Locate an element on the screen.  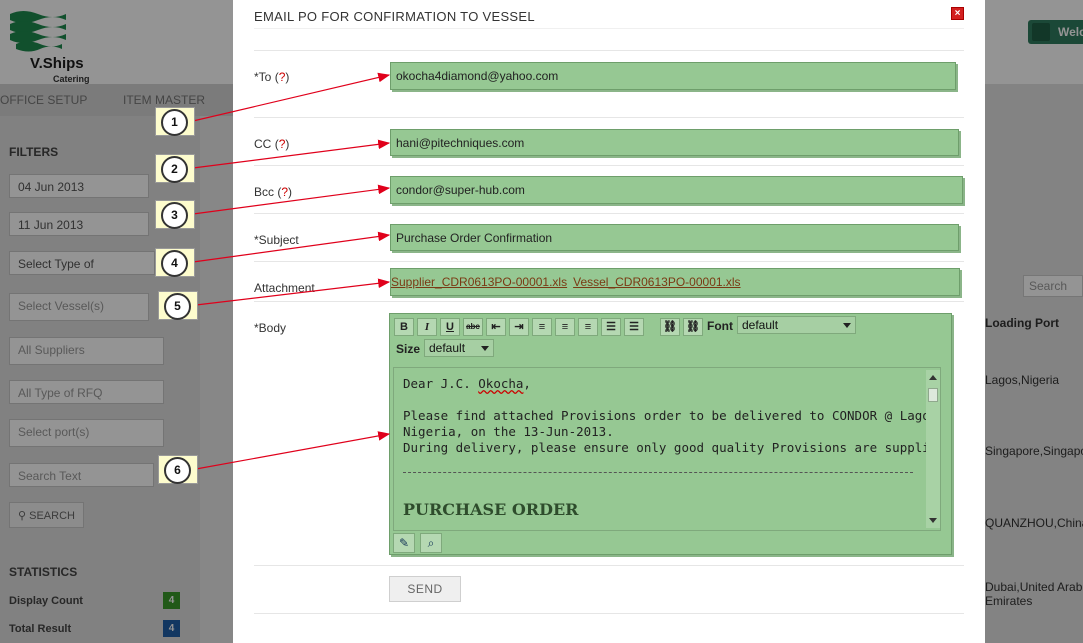
callout-2: 2 is located at coordinates (175, 168).